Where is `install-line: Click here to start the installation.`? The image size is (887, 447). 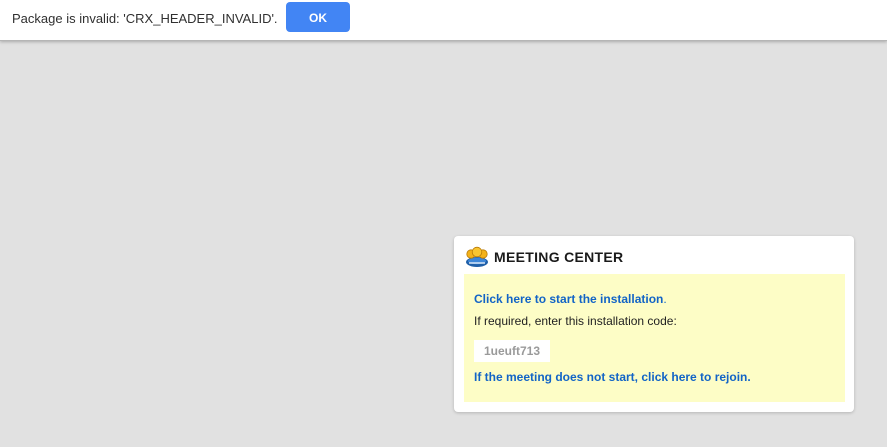 install-line: Click here to start the installation. is located at coordinates (570, 299).